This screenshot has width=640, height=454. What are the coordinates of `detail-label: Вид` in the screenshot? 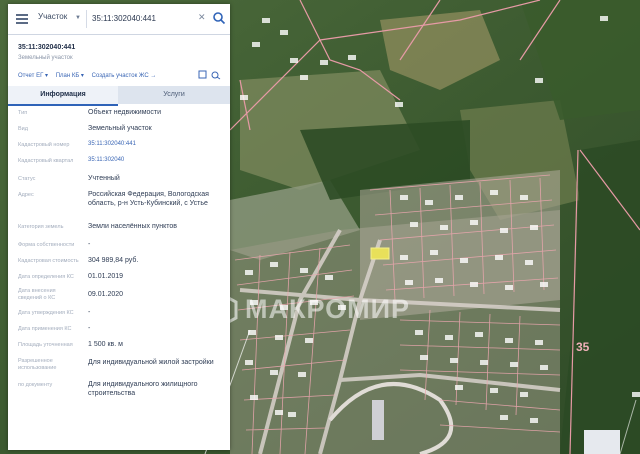 It's located at (23, 129).